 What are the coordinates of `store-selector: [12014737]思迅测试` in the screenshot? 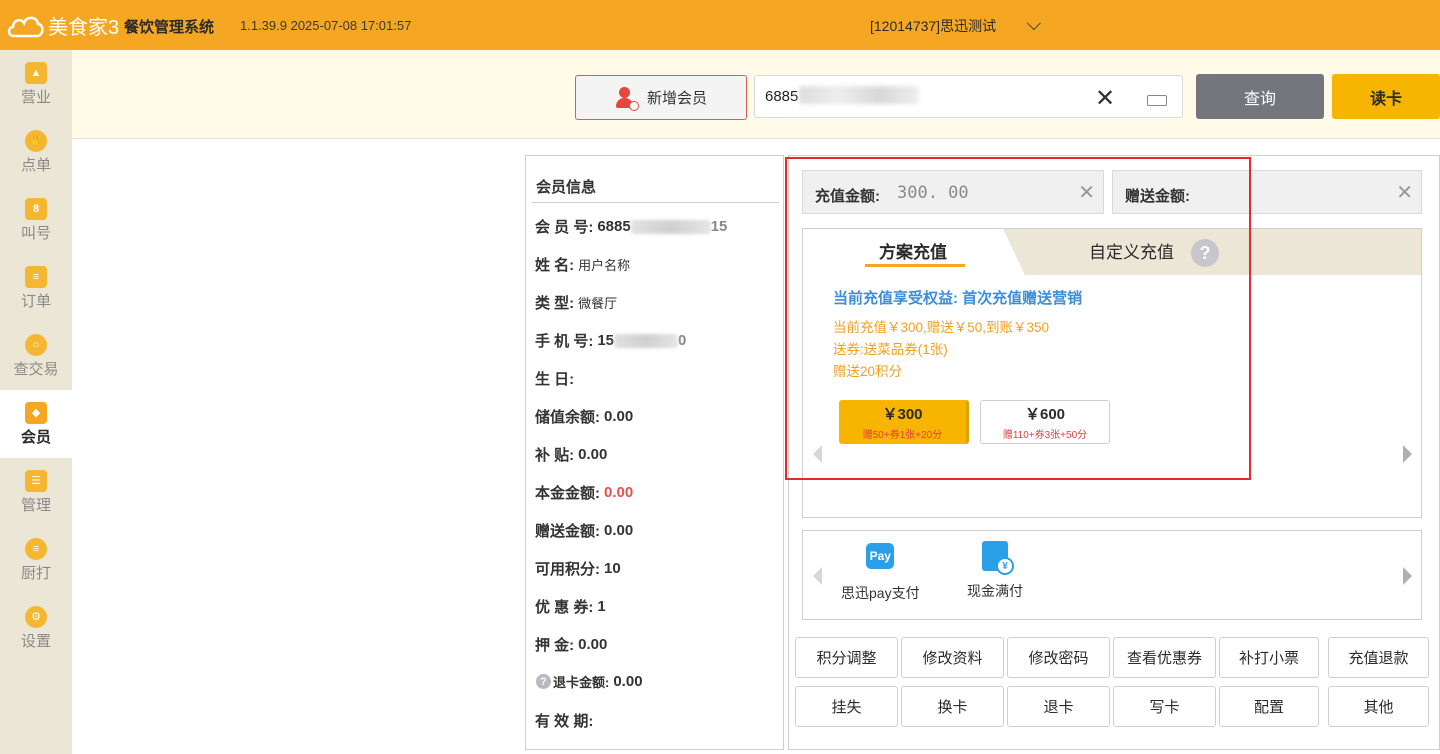 It's located at (955, 26).